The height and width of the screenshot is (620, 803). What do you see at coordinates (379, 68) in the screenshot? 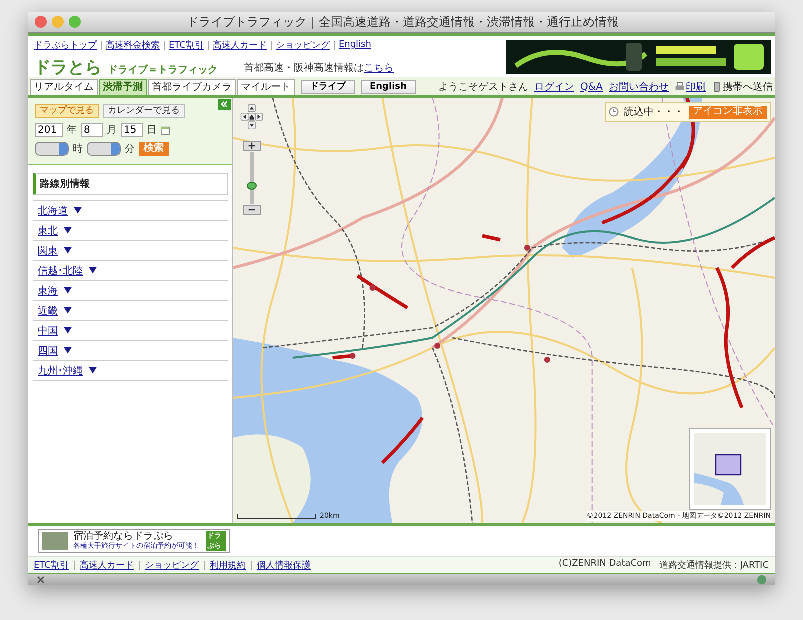
I see `notice-link: こちら` at bounding box center [379, 68].